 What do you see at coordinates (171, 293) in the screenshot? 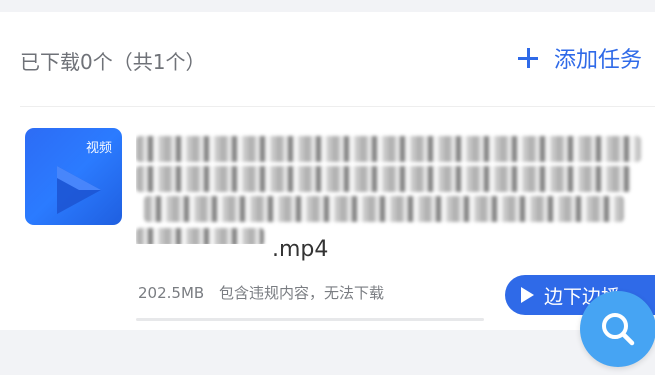
I see `file-size: 202.5MB` at bounding box center [171, 293].